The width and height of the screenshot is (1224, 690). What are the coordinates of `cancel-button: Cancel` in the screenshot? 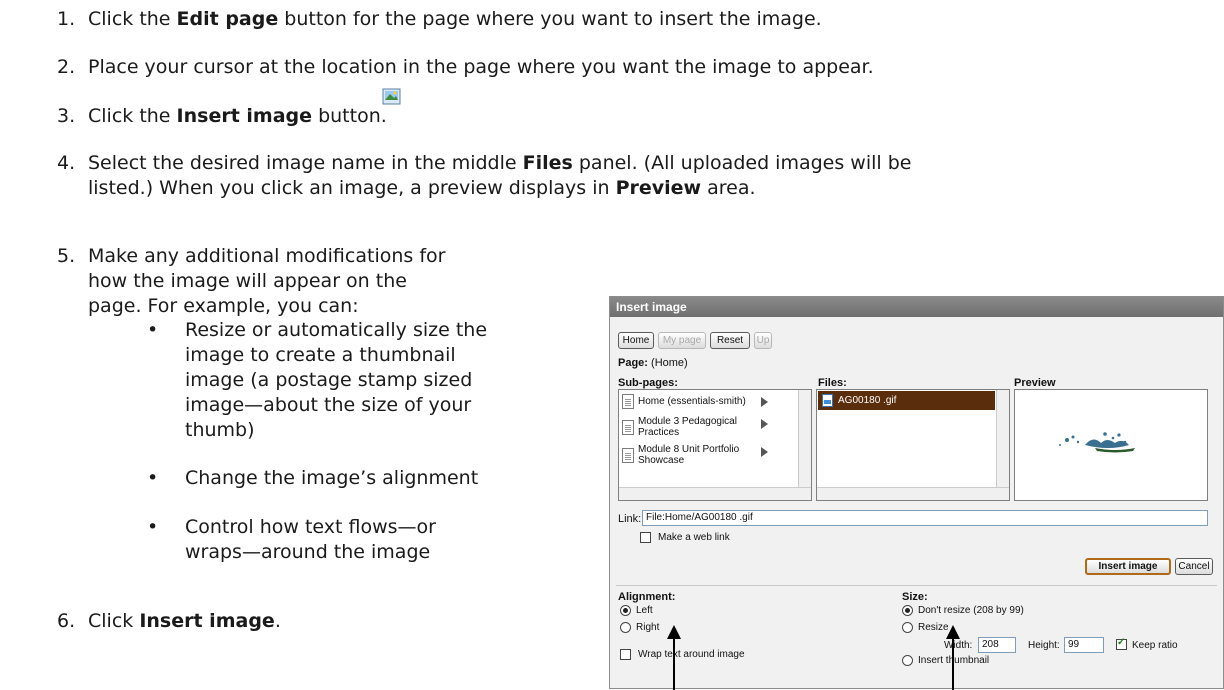 It's located at (1194, 566).